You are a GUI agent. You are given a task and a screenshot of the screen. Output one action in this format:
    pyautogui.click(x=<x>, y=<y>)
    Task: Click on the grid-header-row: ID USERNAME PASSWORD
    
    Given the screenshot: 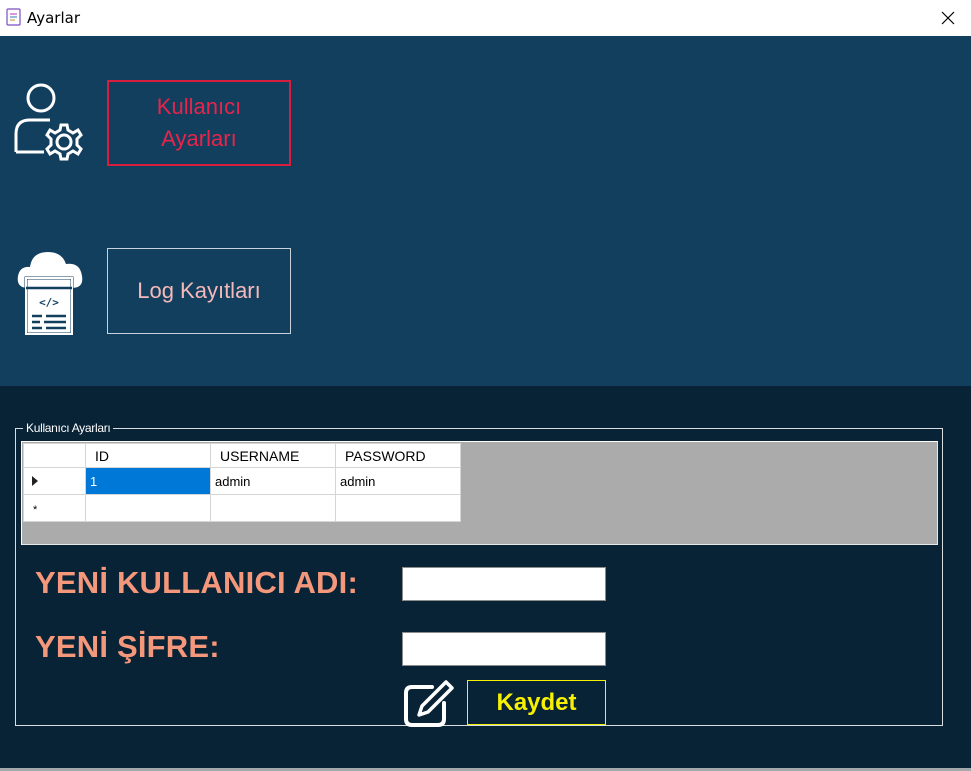 What is the action you would take?
    pyautogui.click(x=242, y=455)
    